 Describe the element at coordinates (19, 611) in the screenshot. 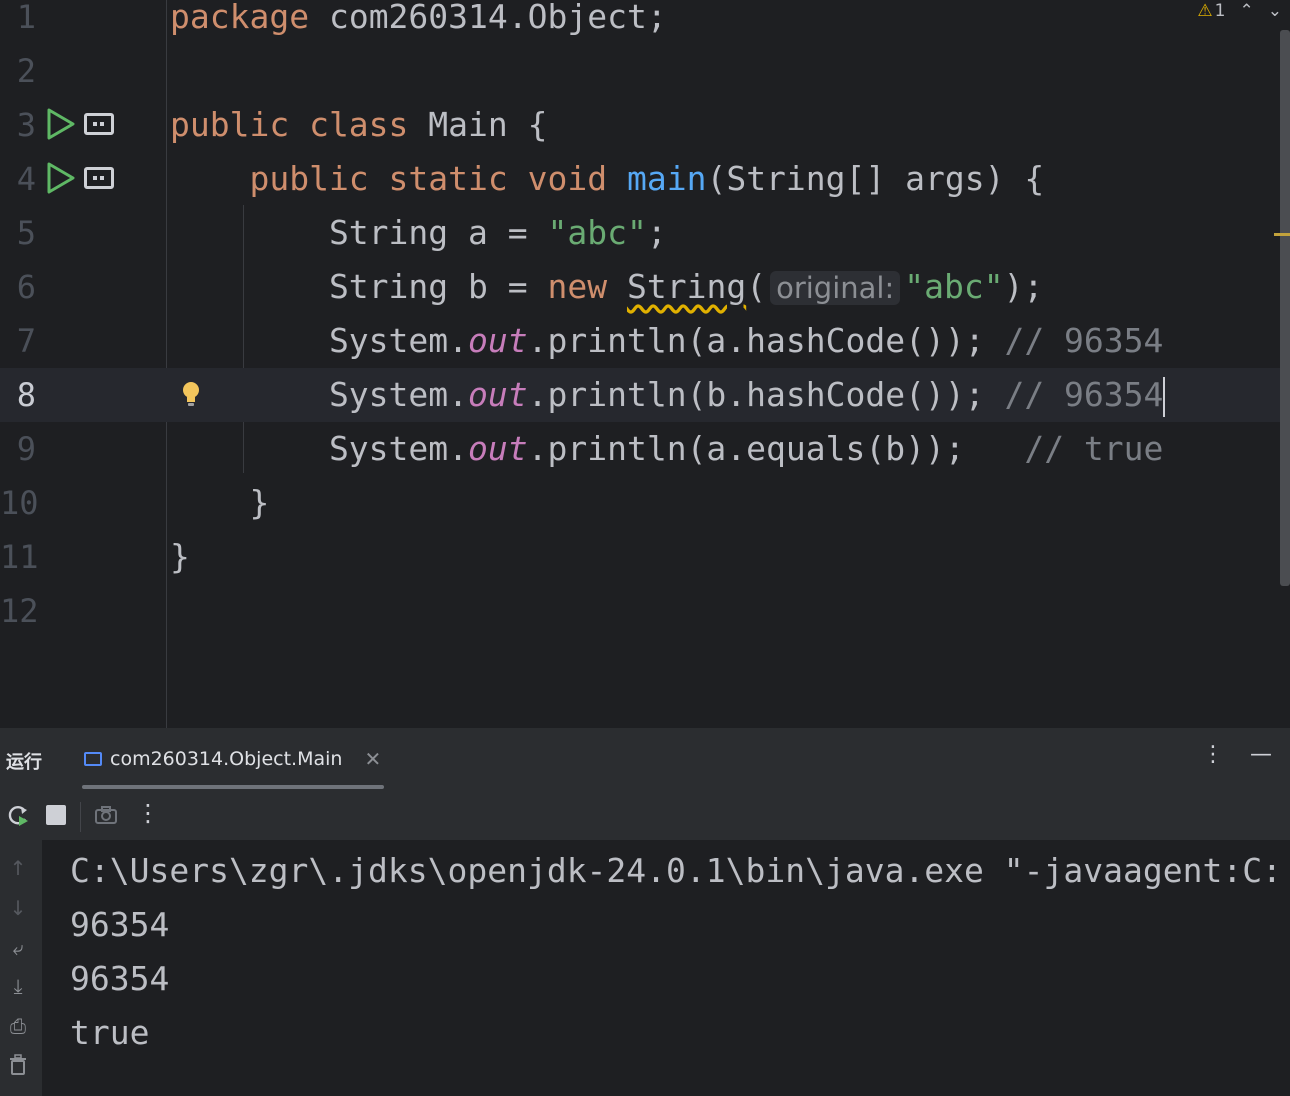

I see `line-number: 12` at that location.